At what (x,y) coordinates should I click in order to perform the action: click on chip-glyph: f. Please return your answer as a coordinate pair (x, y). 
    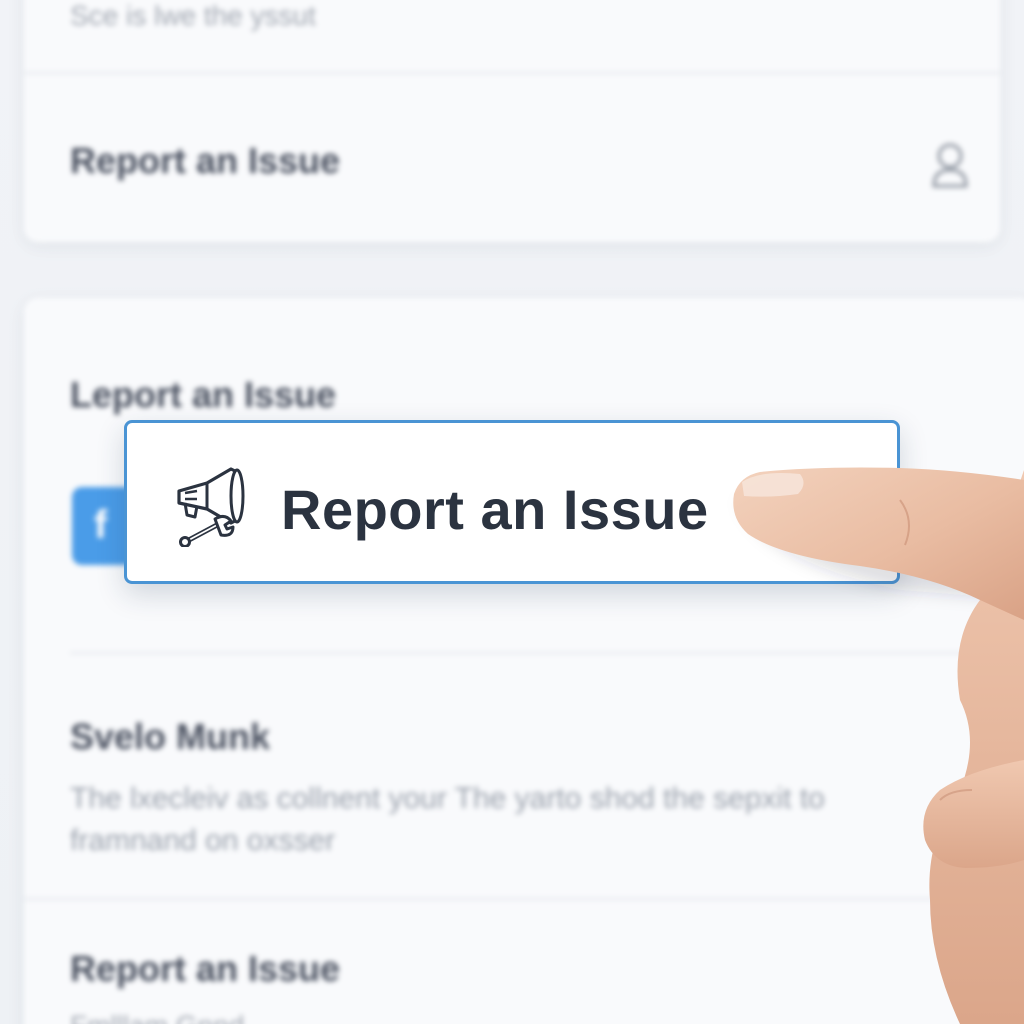
    Looking at the image, I should click on (101, 525).